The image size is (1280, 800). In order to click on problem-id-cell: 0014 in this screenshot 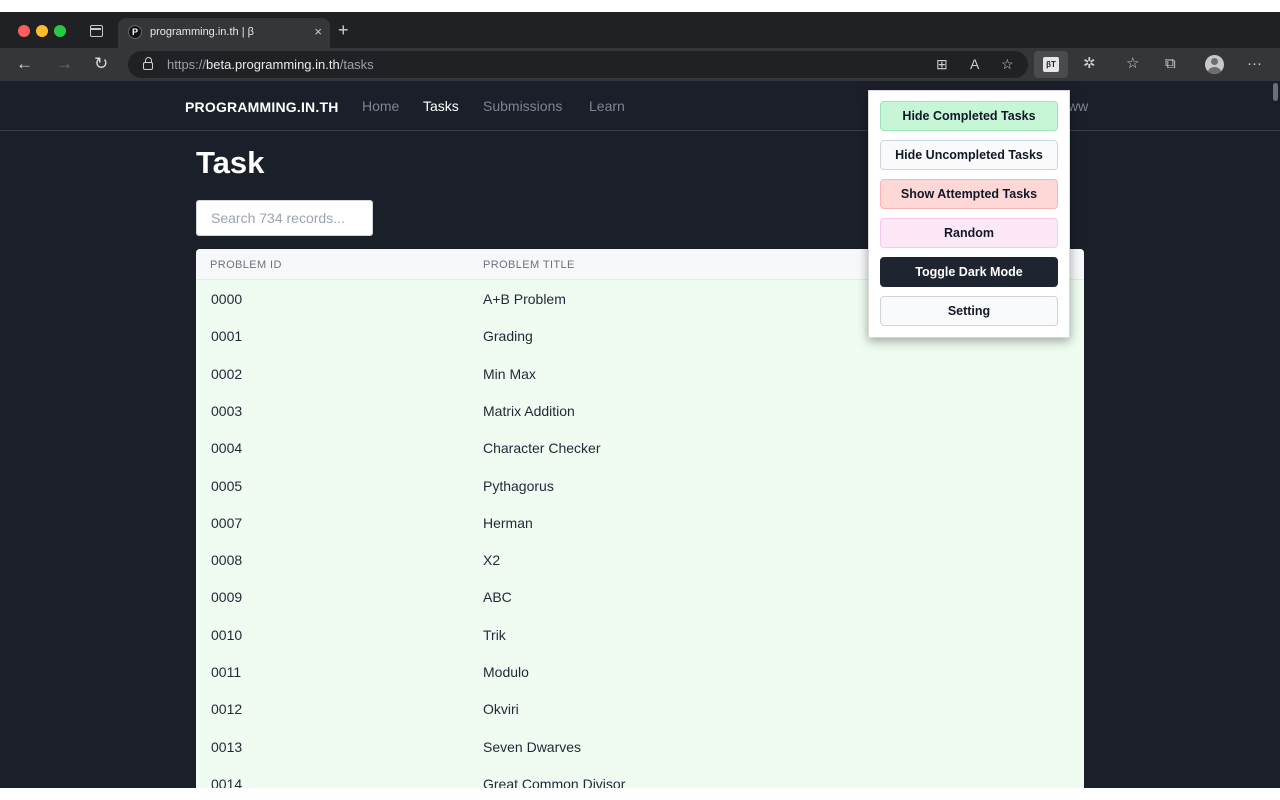, I will do `click(227, 781)`.